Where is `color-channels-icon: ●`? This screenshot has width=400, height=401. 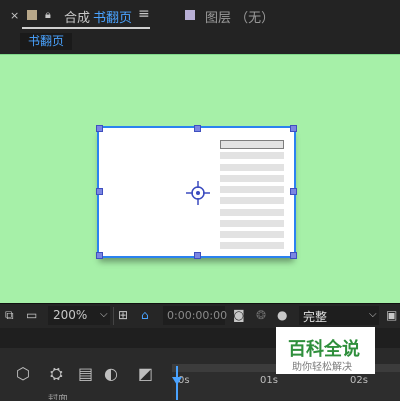 color-channels-icon: ● is located at coordinates (282, 315).